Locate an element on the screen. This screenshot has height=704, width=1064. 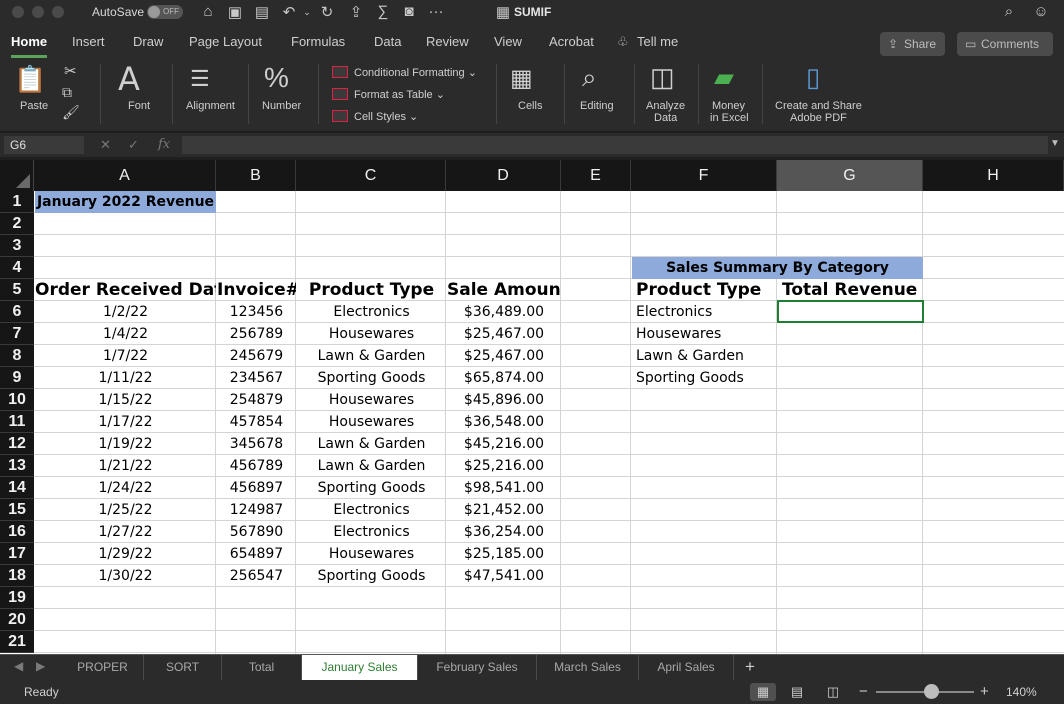
file-upload-icon: ⇪ is located at coordinates (356, 12).